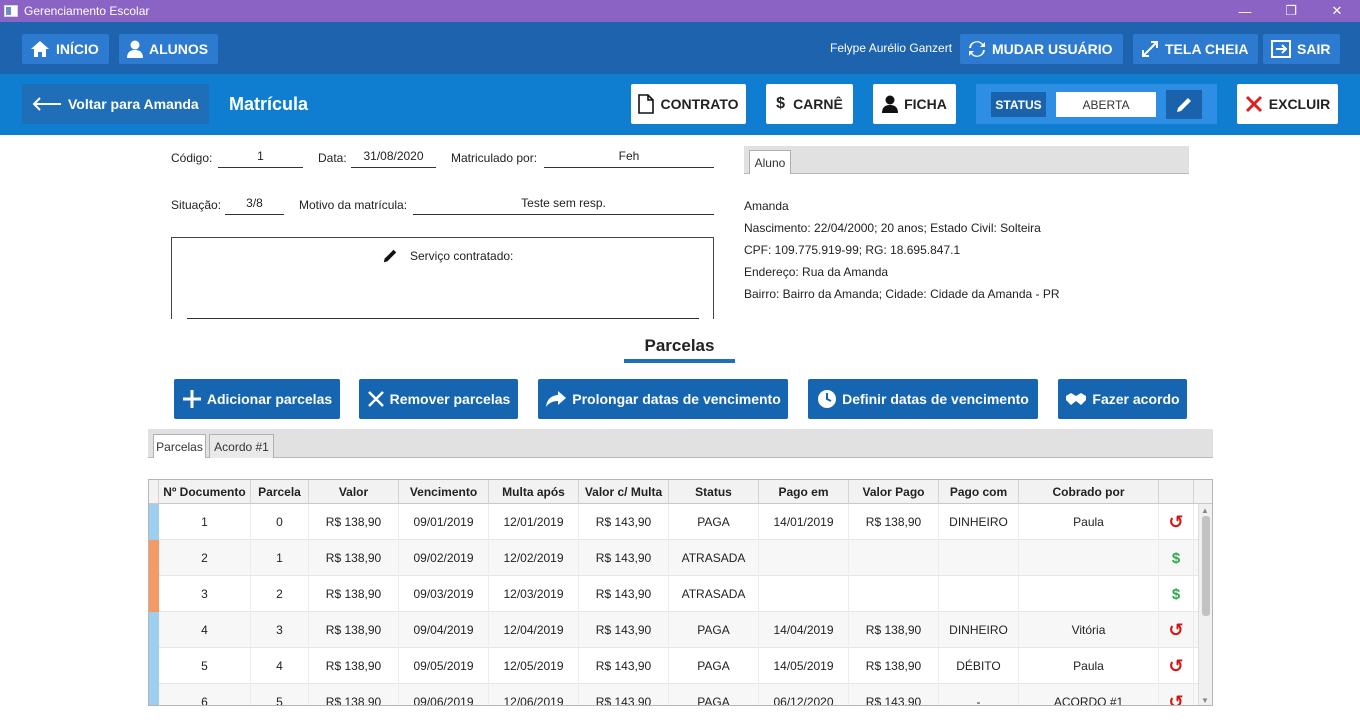  I want to click on codigo-field: 1, so click(260, 158).